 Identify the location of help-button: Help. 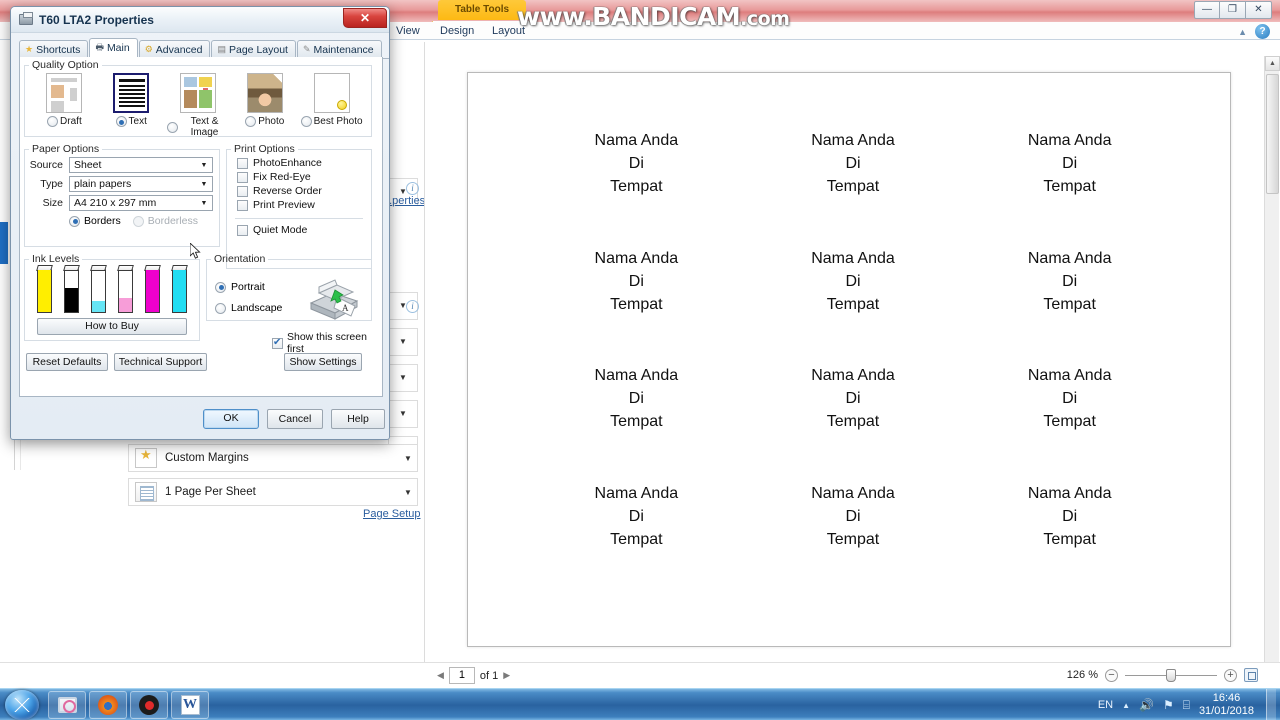
(358, 419).